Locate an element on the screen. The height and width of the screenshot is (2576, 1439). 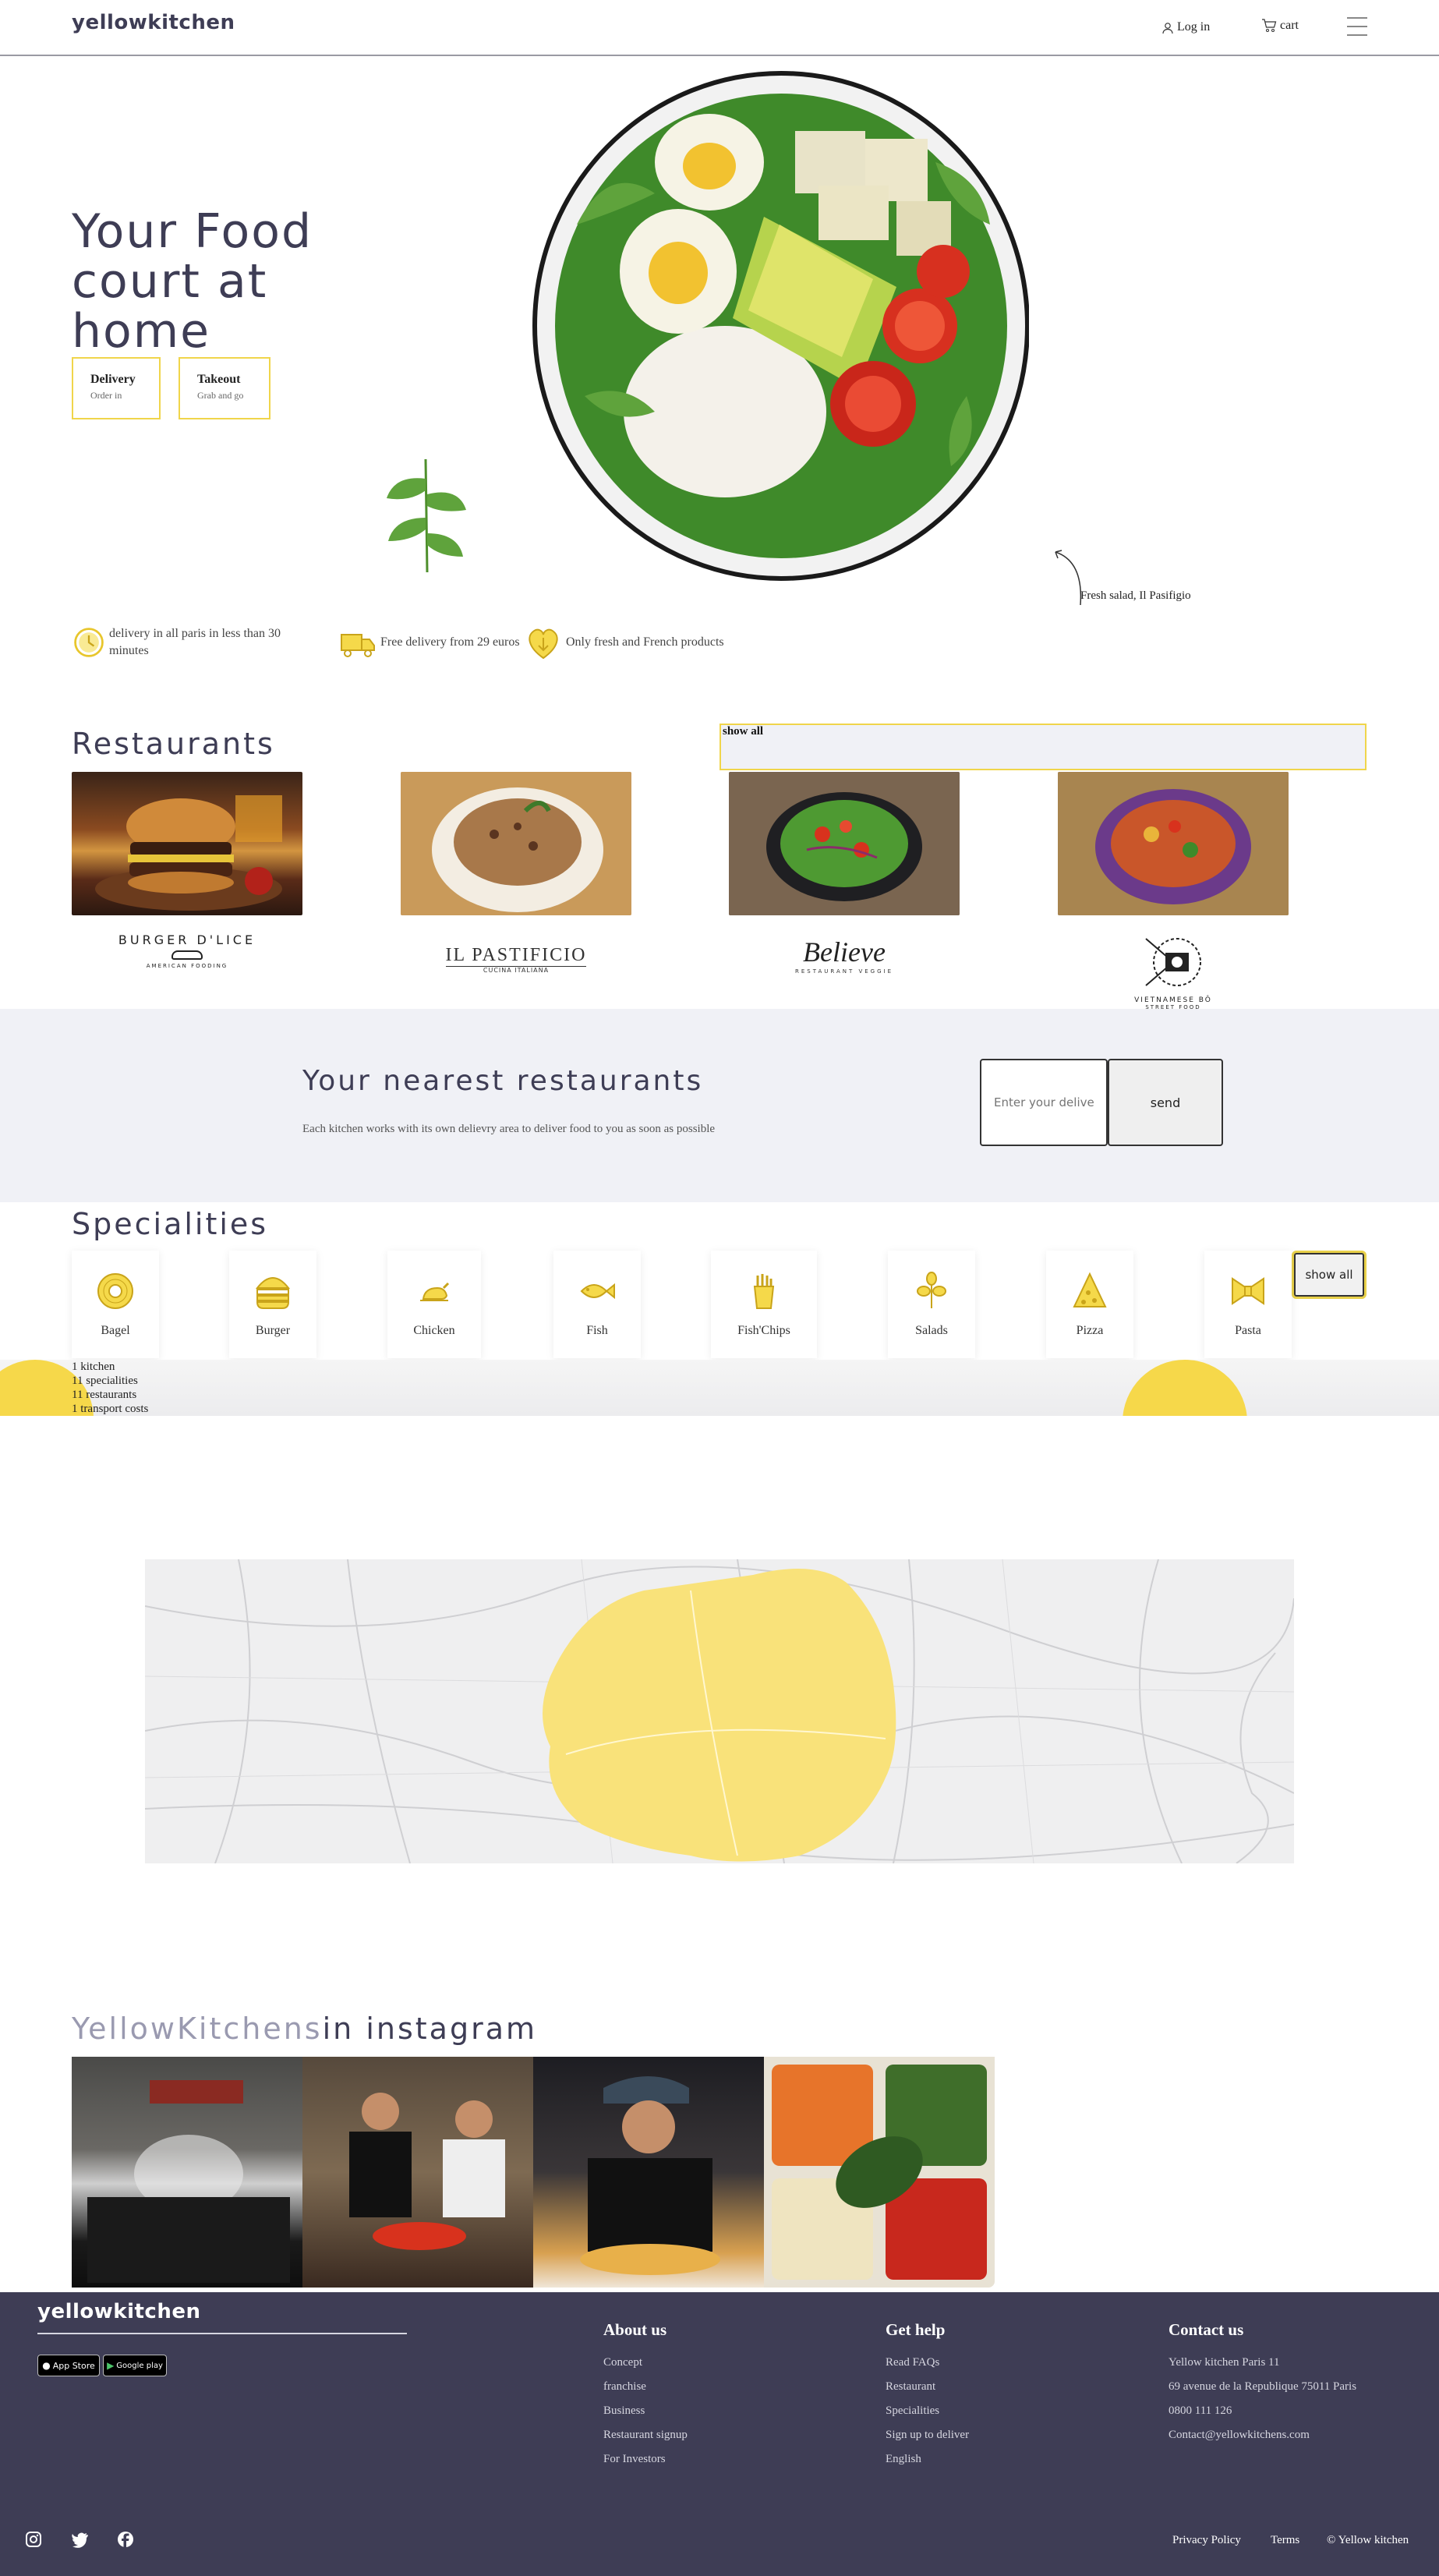
speciality-pizza: Pizza is located at coordinates (1089, 1304).